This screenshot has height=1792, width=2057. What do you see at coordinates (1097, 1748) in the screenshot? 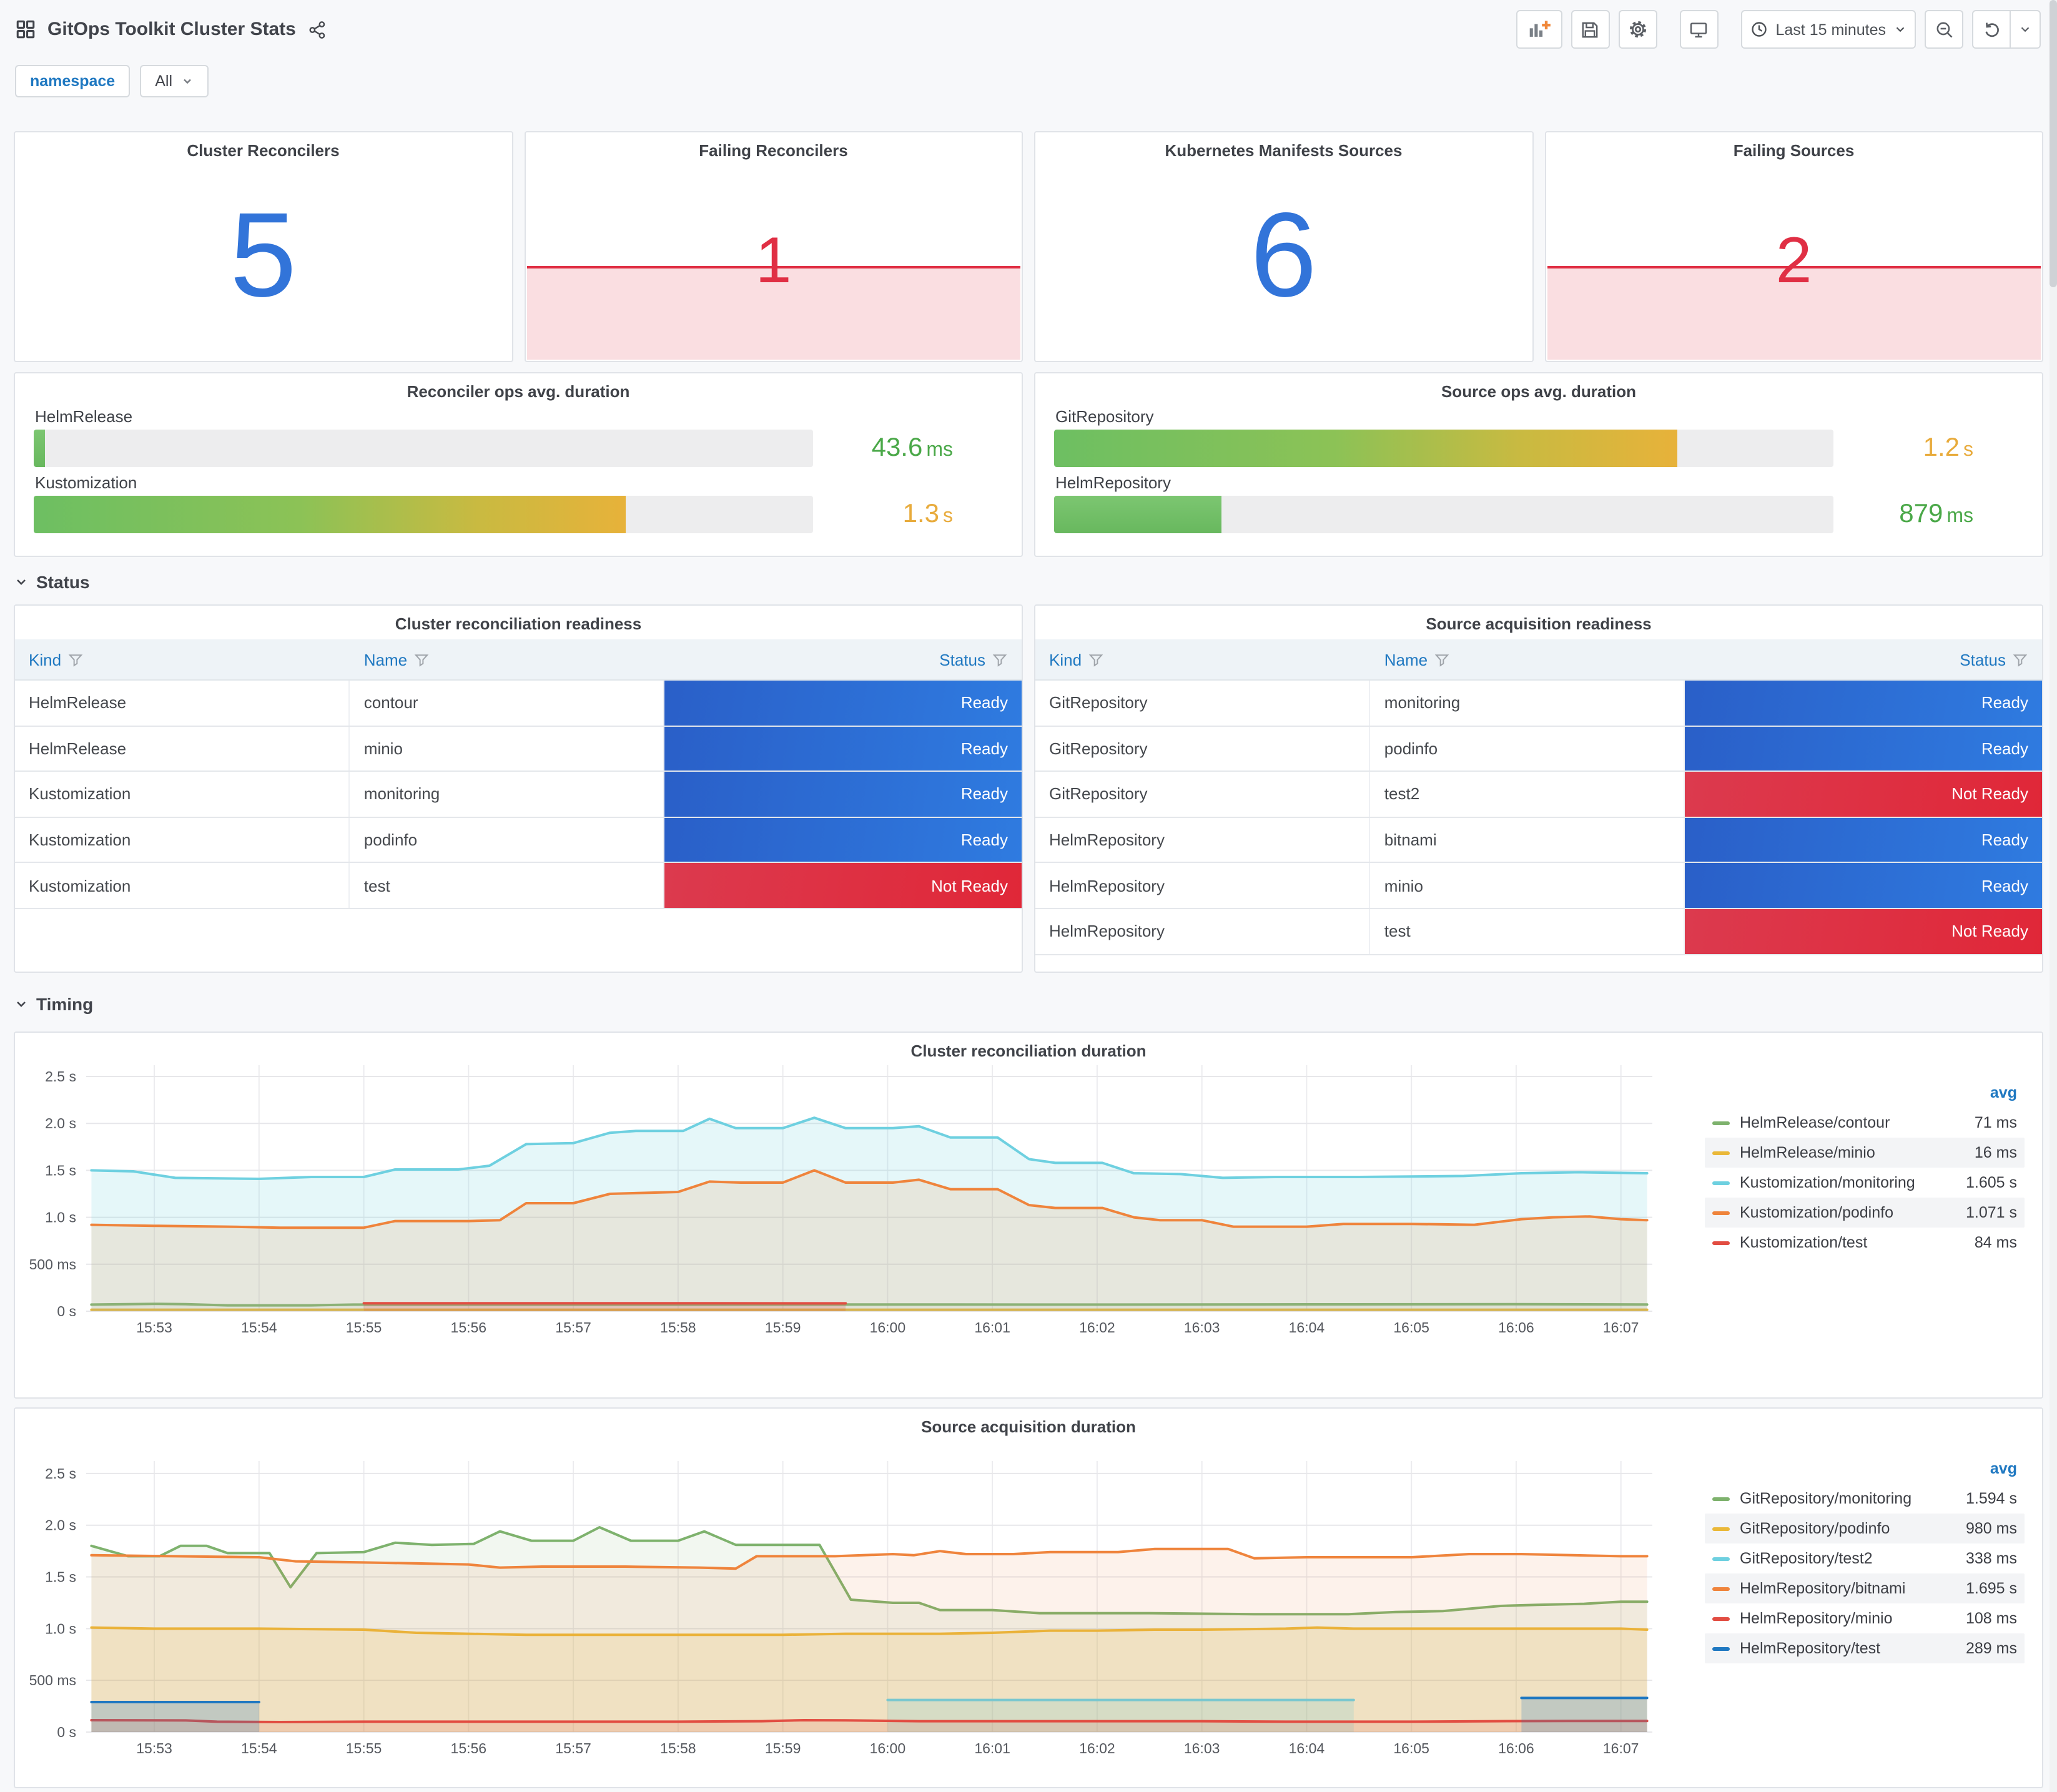
I see `svg-text: 16:02` at bounding box center [1097, 1748].